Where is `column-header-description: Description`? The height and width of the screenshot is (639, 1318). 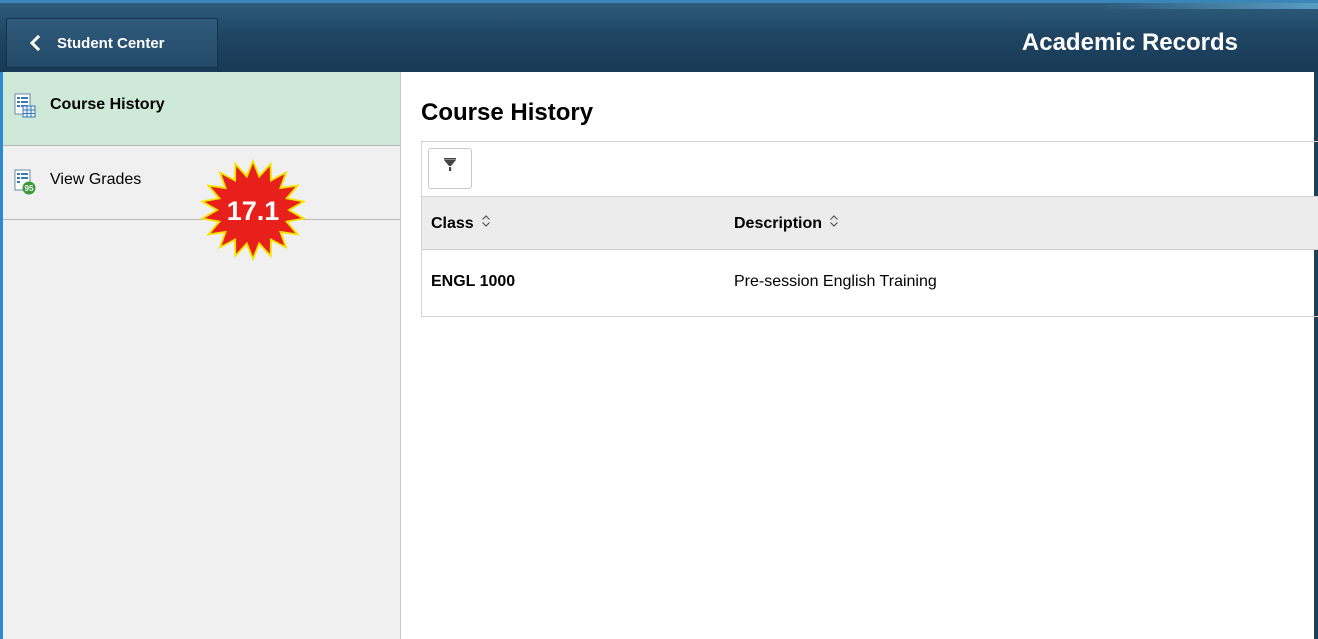
column-header-description: Description is located at coordinates (786, 223).